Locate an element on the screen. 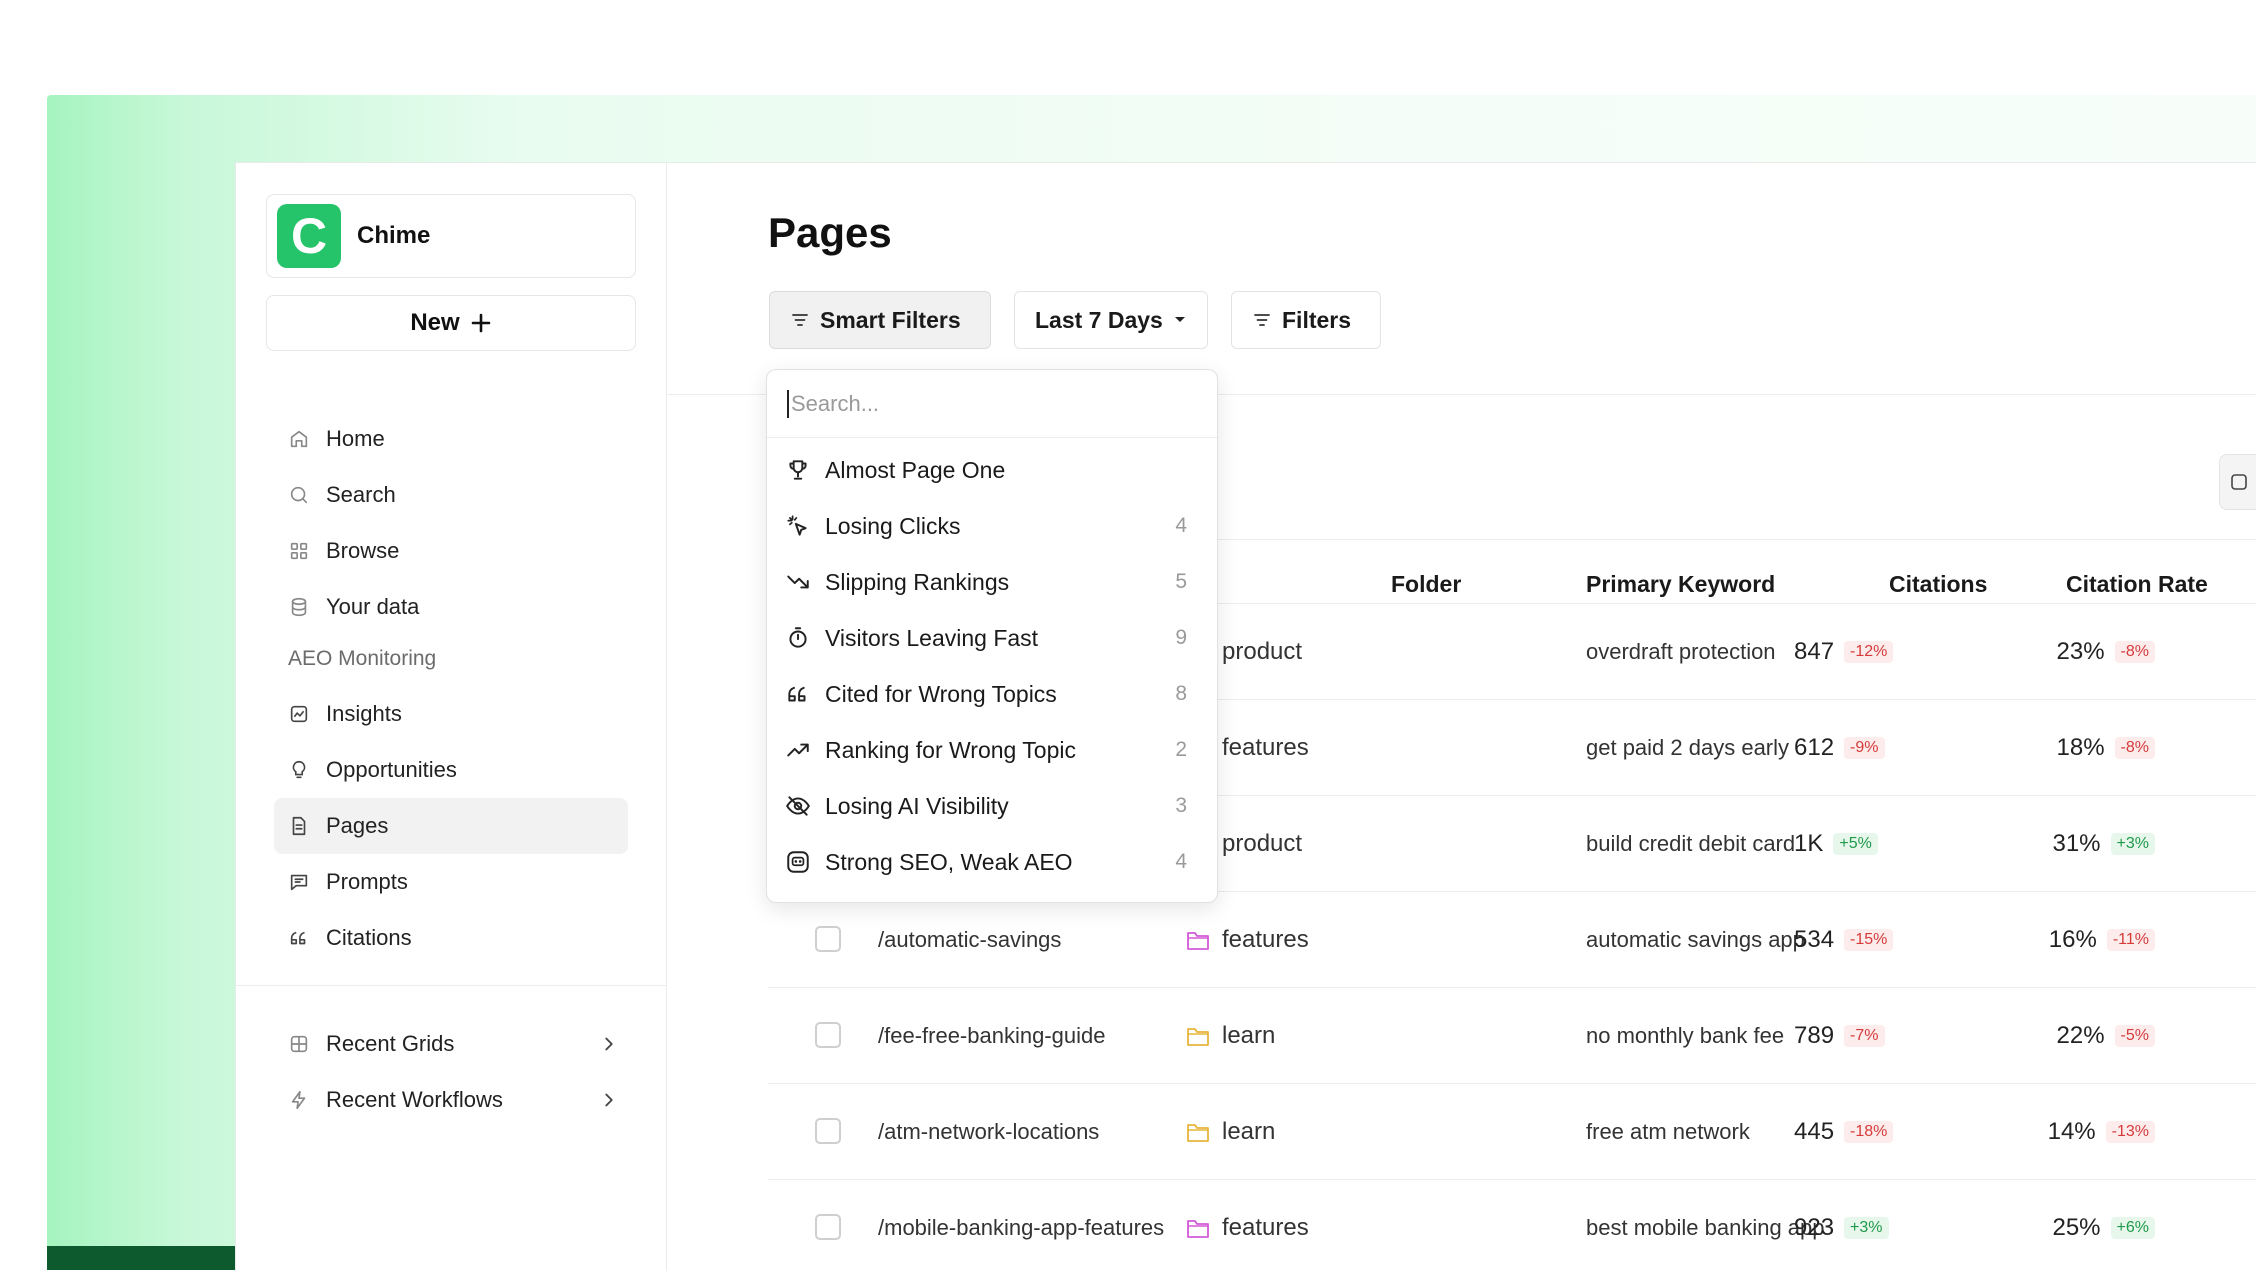 Image resolution: width=2256 pixels, height=1276 pixels. citations-value: 612 is located at coordinates (1814, 747).